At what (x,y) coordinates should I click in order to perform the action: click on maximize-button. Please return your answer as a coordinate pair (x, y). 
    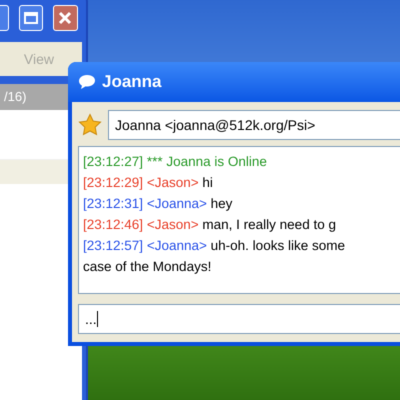
    Looking at the image, I should click on (31, 18).